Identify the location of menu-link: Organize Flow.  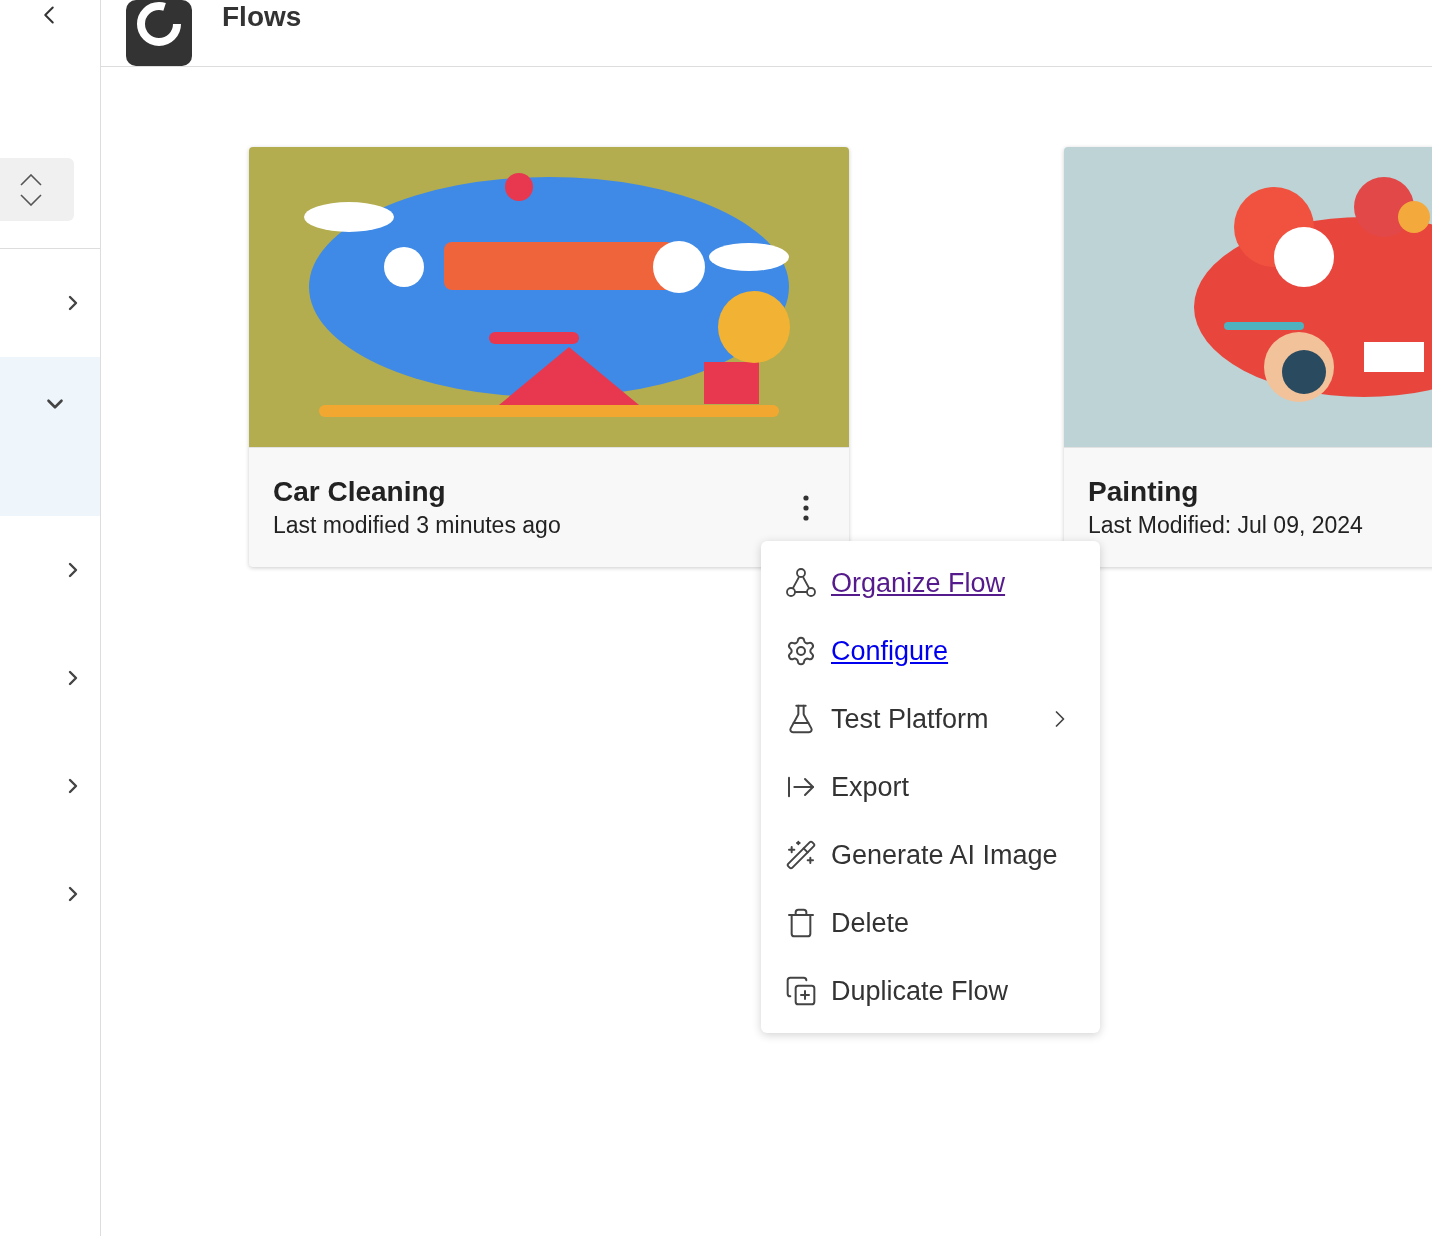
(952, 583).